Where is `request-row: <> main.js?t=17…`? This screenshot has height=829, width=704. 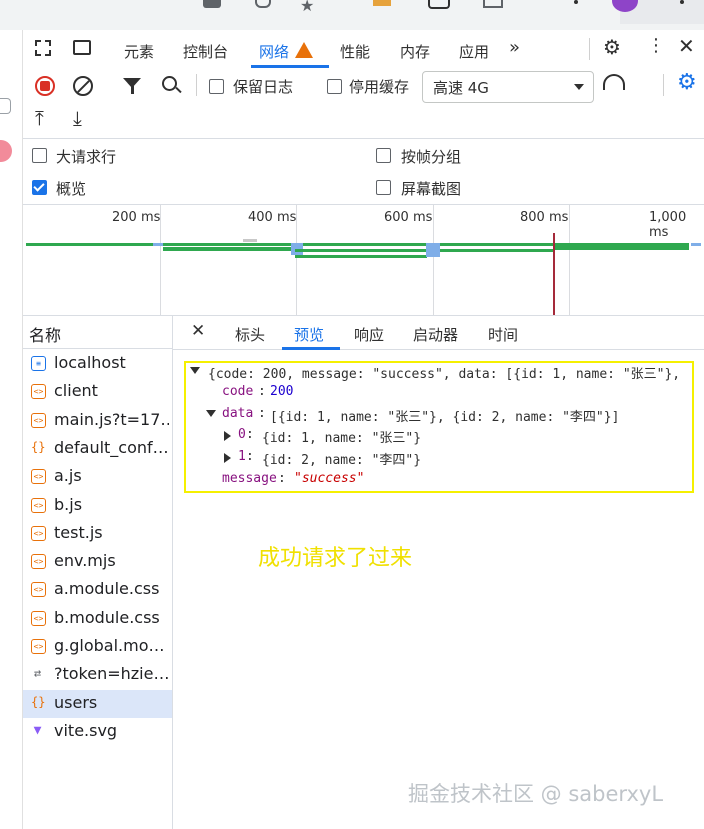 request-row: <> main.js?t=17… is located at coordinates (97, 421).